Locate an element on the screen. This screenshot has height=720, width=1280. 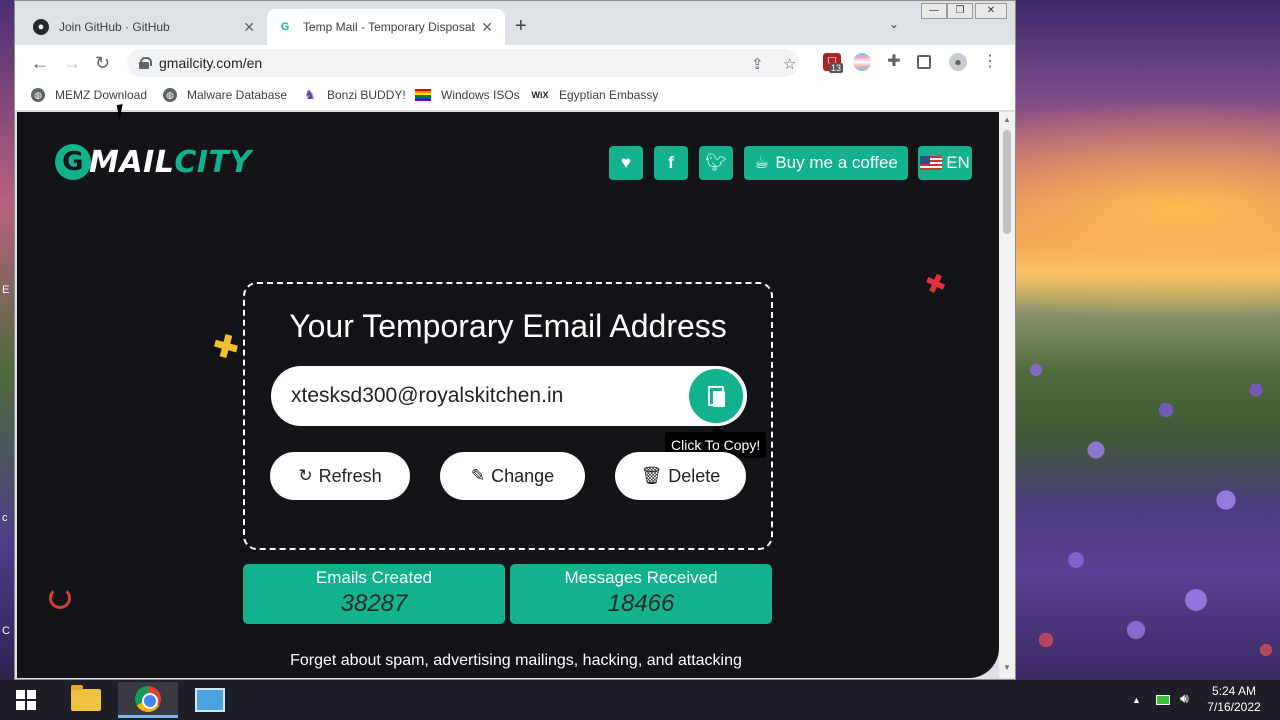
buy-coffee-button: ☕︎ Buy me a coffee is located at coordinates (826, 163).